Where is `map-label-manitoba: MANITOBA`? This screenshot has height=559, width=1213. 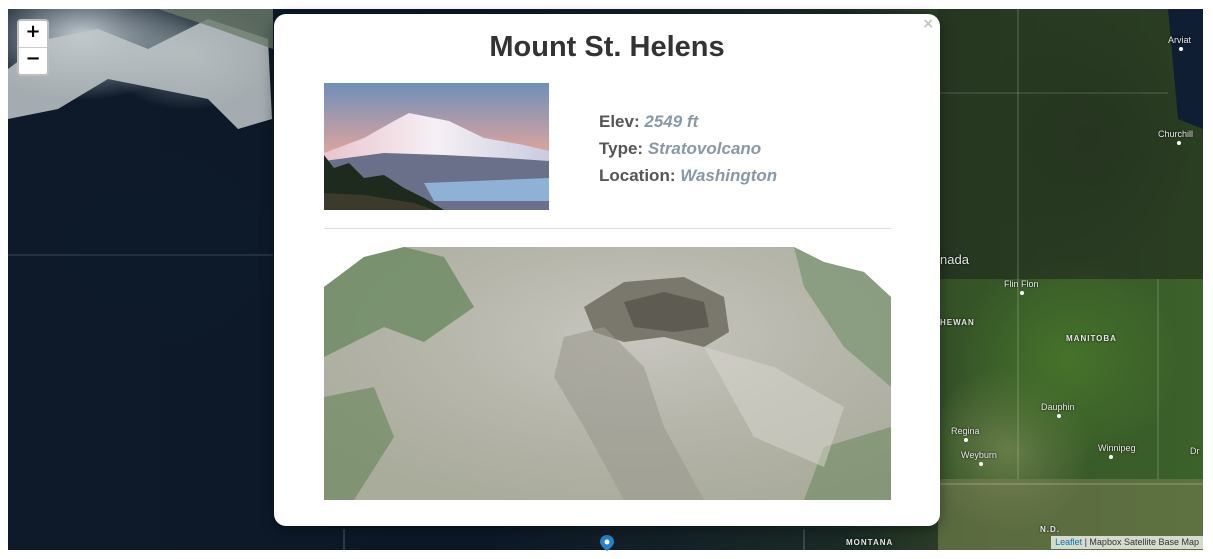 map-label-manitoba: MANITOBA is located at coordinates (1091, 338).